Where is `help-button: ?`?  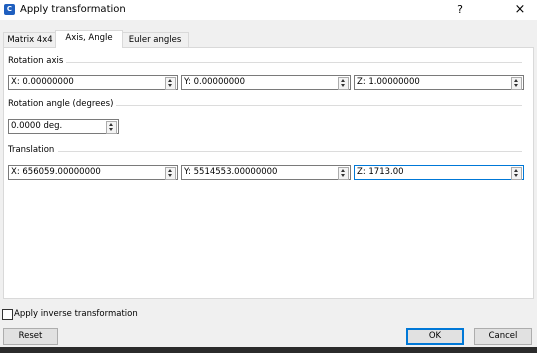
help-button: ? is located at coordinates (460, 10).